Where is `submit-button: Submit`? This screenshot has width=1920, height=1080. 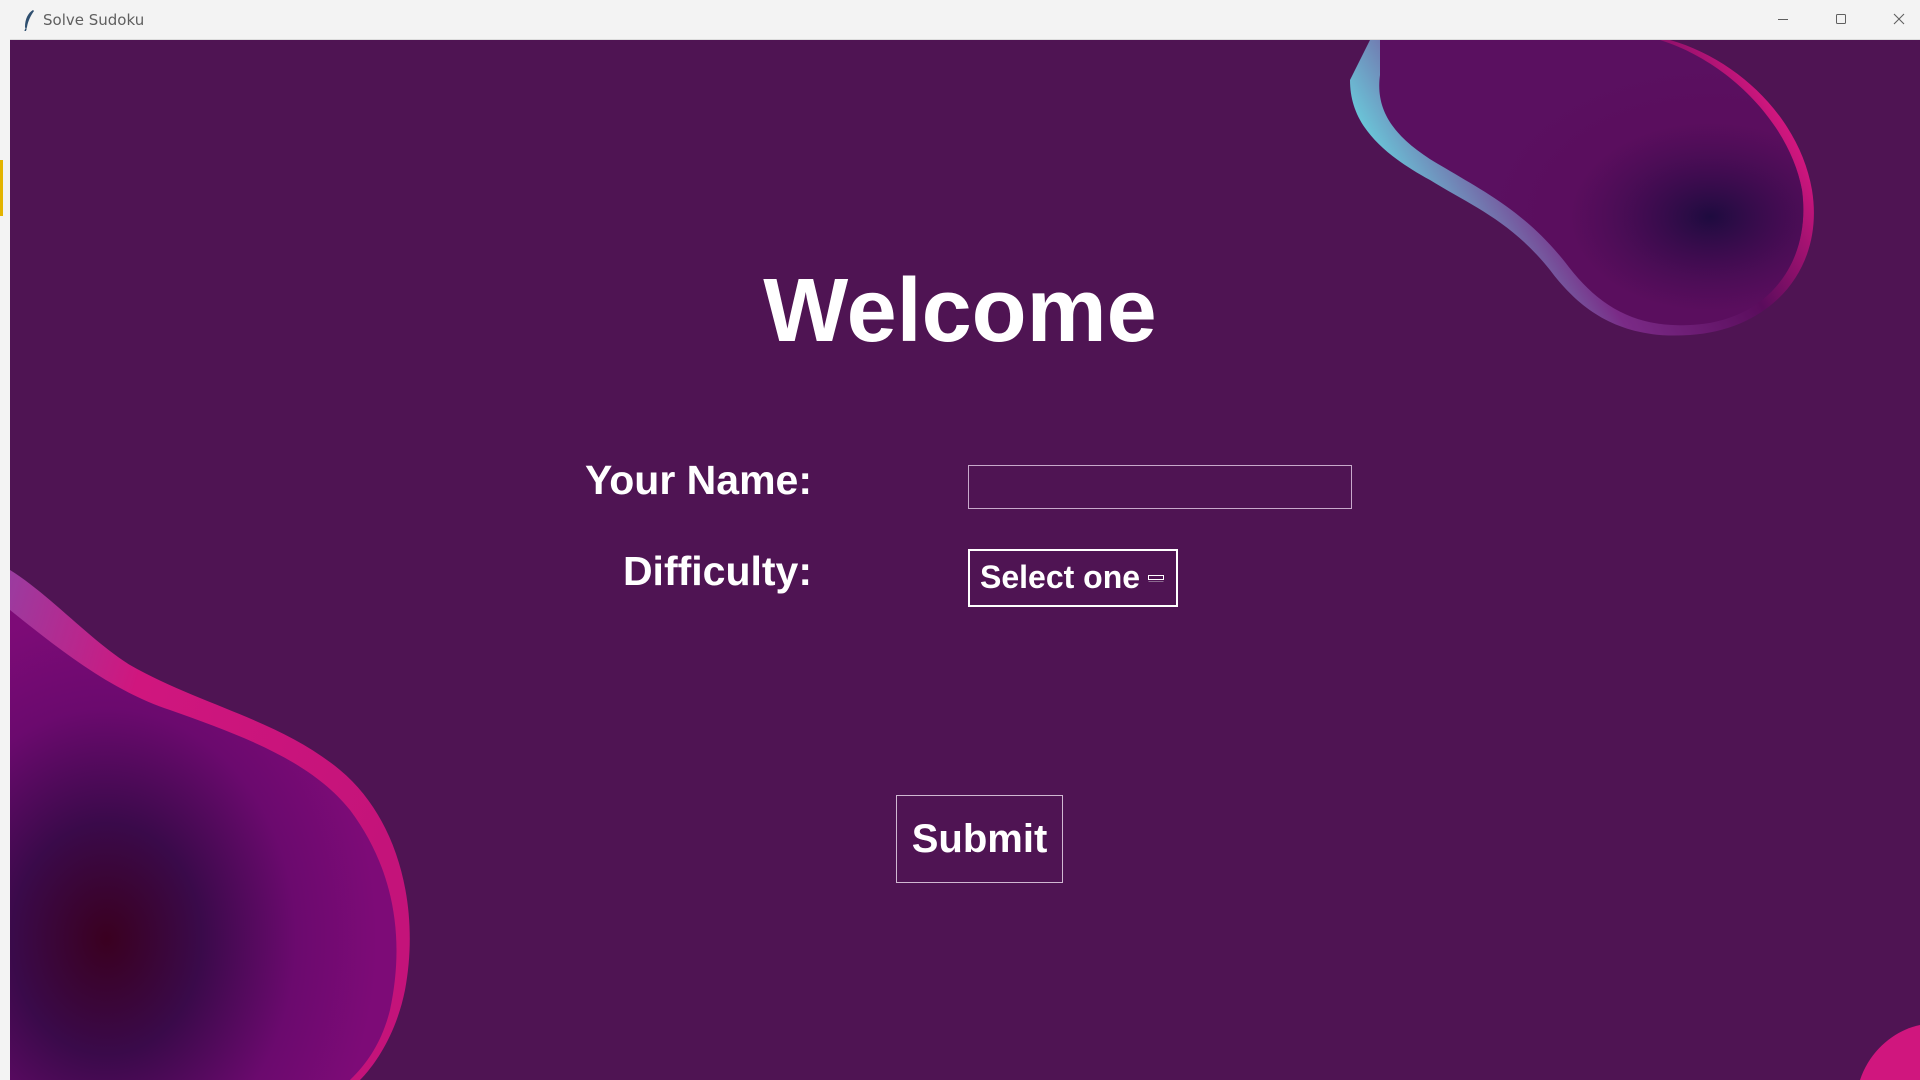
submit-button: Submit is located at coordinates (979, 839).